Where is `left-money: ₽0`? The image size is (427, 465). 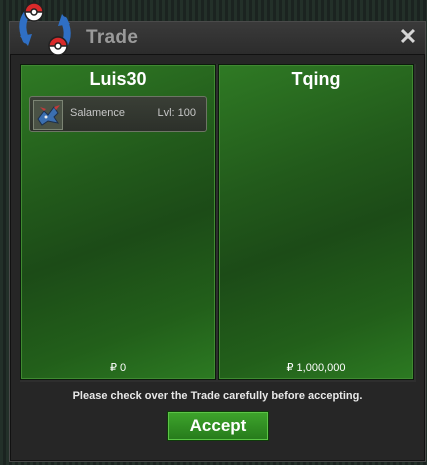 left-money: ₽0 is located at coordinates (118, 367).